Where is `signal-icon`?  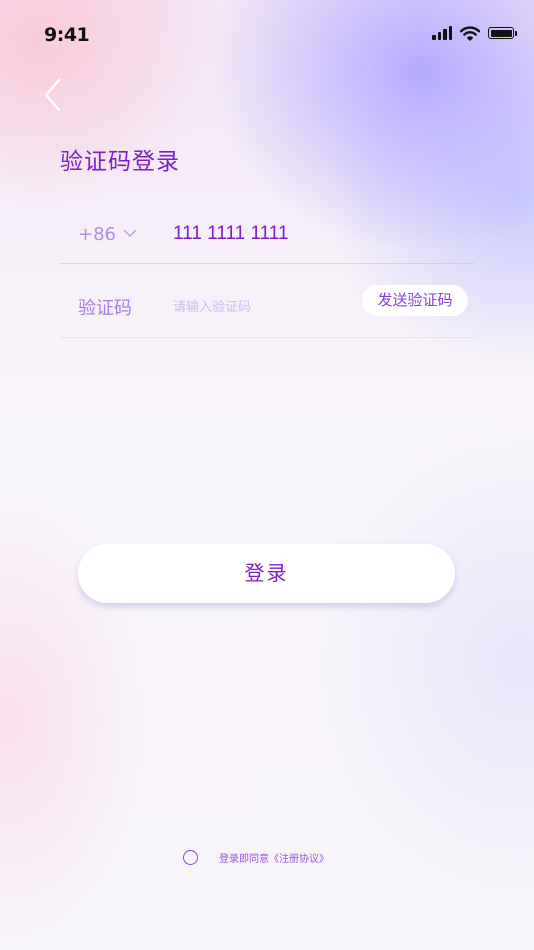 signal-icon is located at coordinates (442, 33).